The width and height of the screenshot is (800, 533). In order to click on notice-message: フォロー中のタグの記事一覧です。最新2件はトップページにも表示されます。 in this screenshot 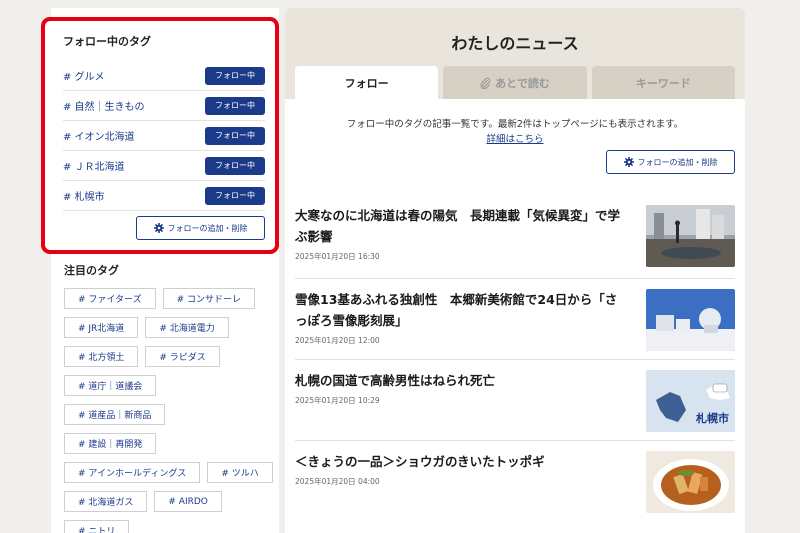, I will do `click(515, 124)`.